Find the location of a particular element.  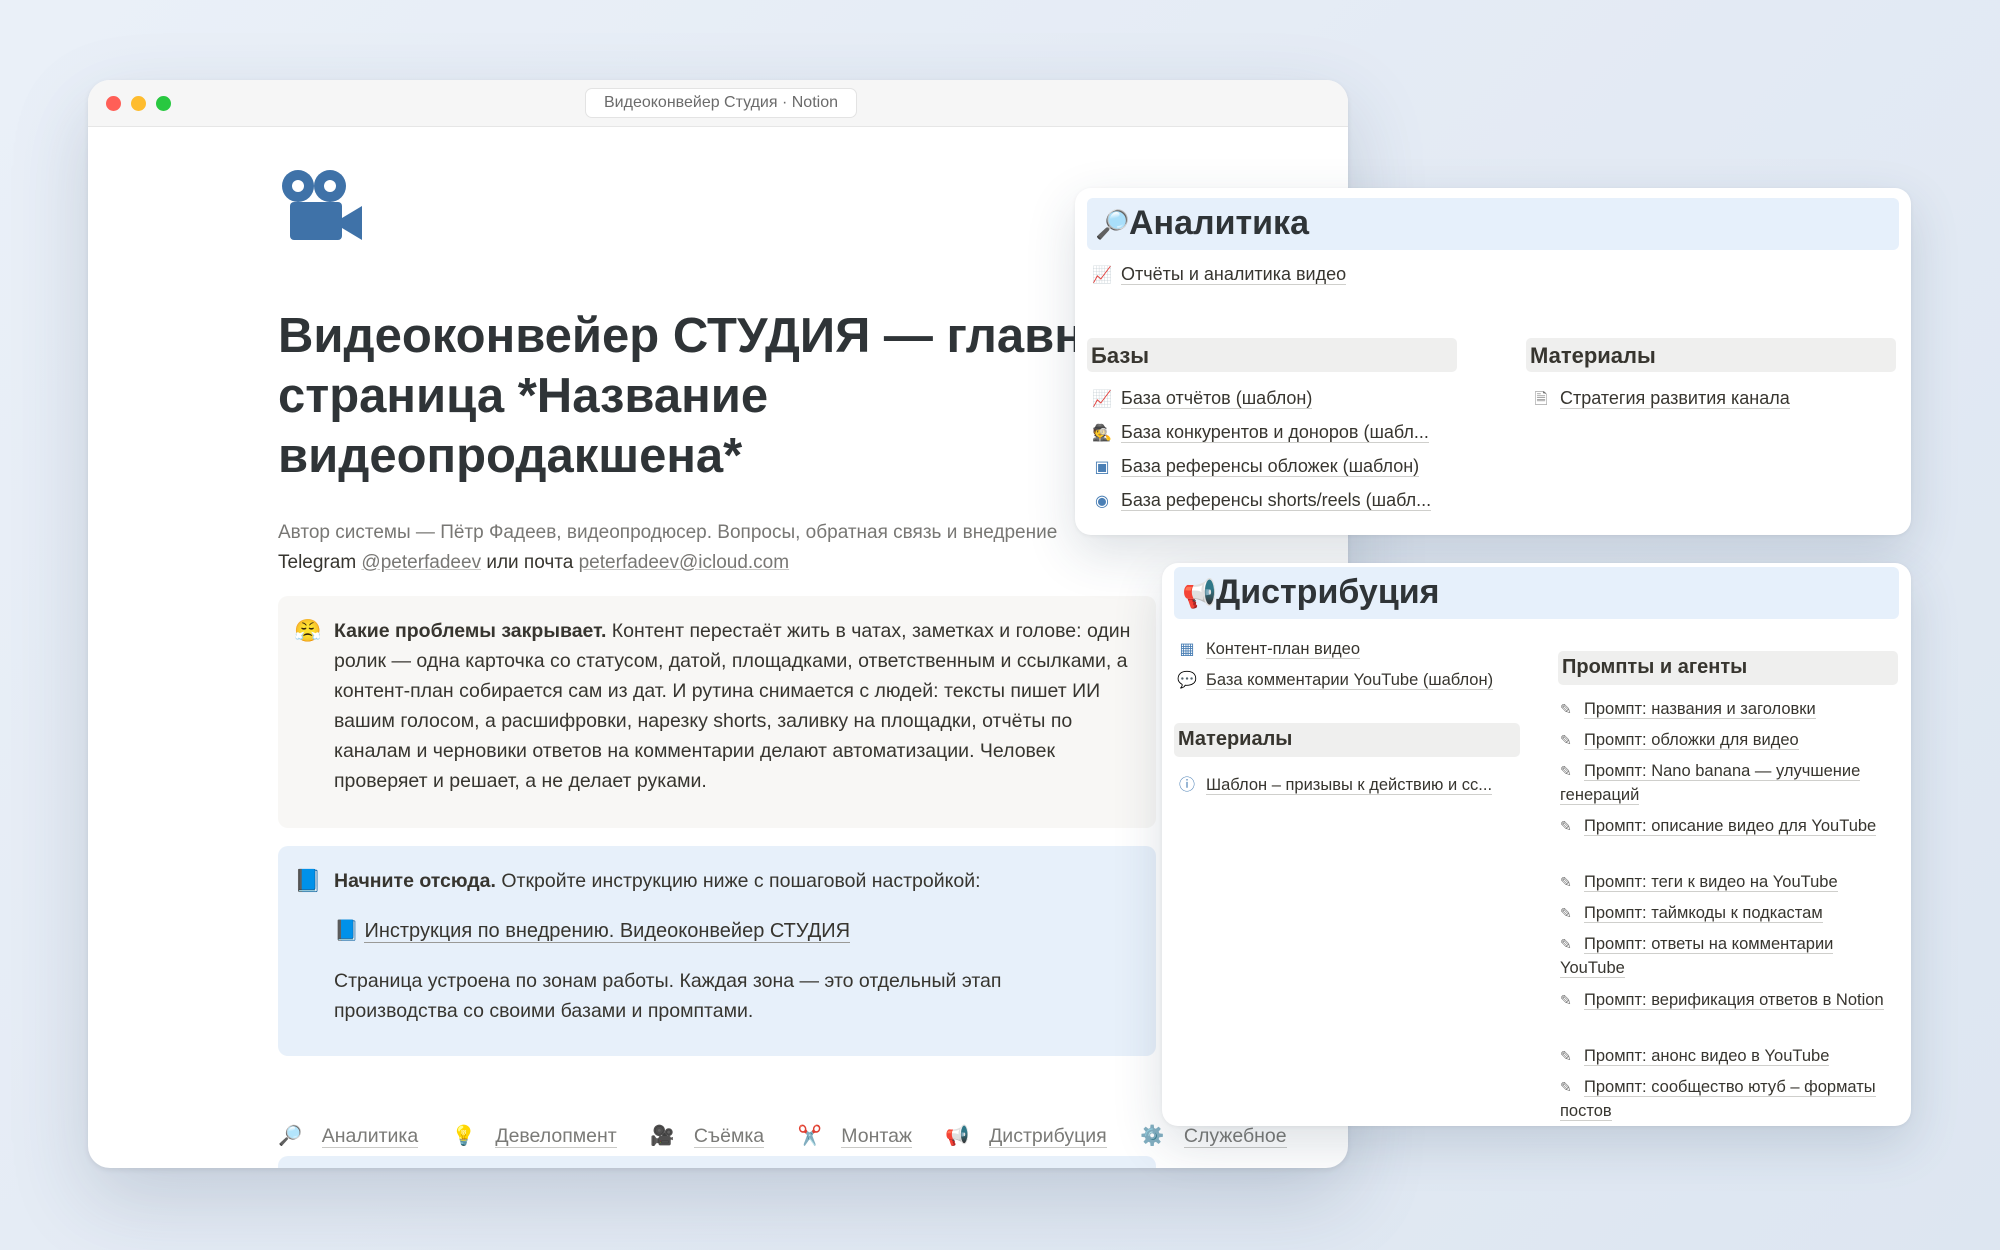

zone-label: Аналитика is located at coordinates (370, 1136).